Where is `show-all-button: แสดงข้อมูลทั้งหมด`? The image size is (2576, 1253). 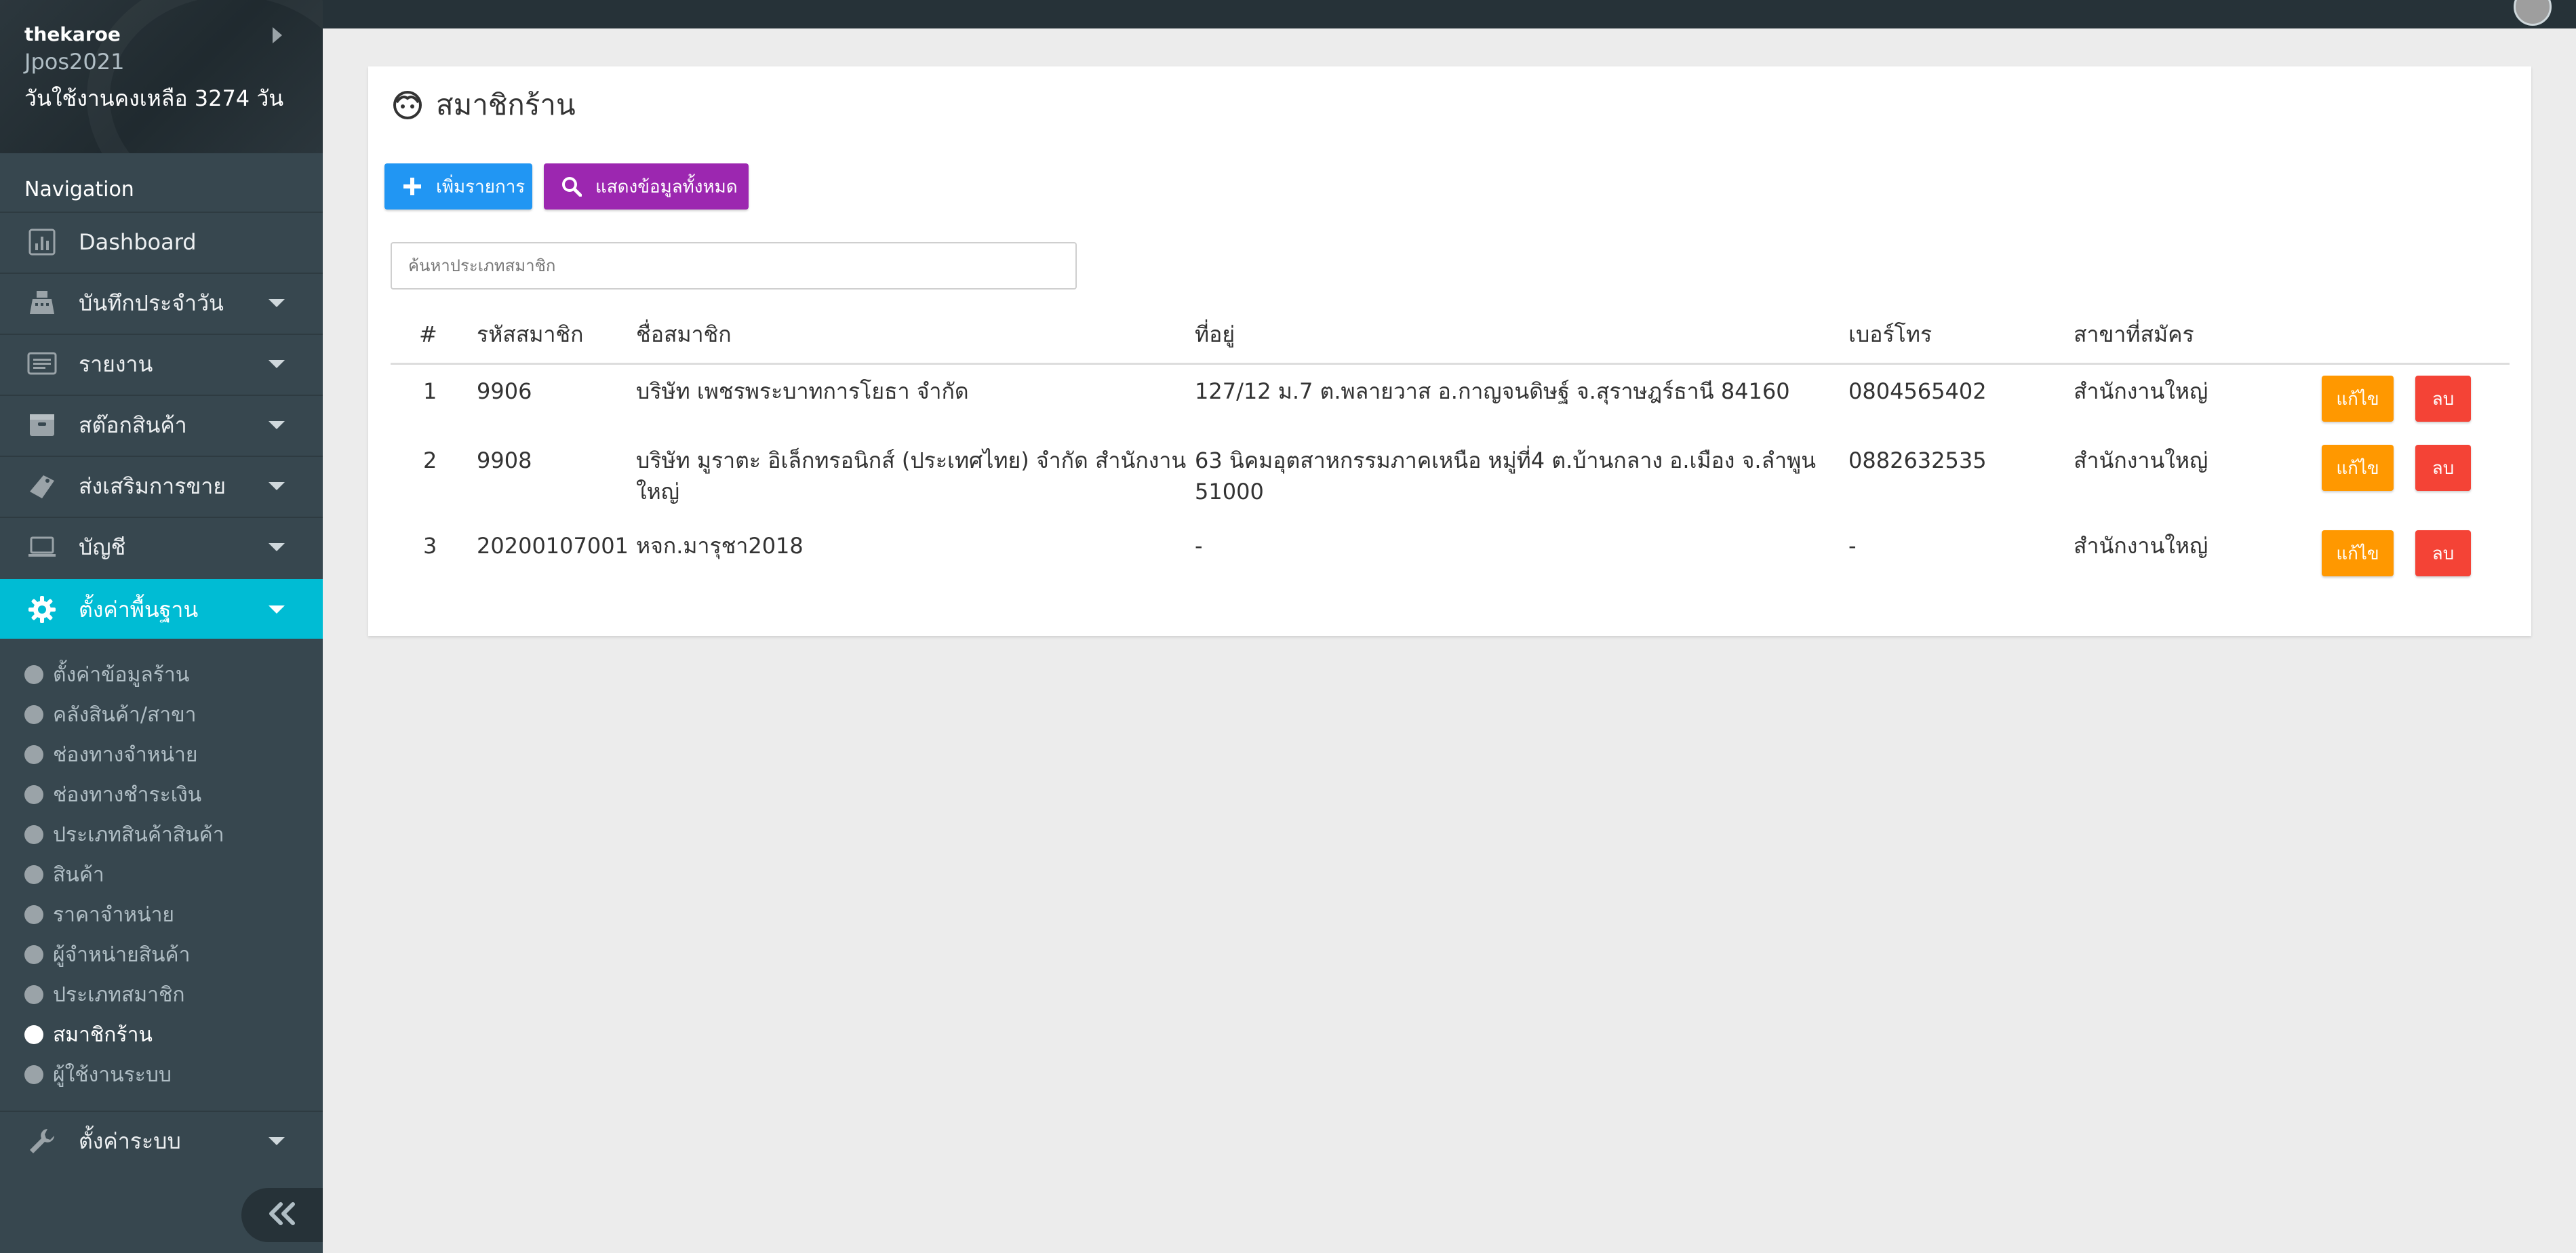 show-all-button: แสดงข้อมูลทั้งหมด is located at coordinates (647, 186).